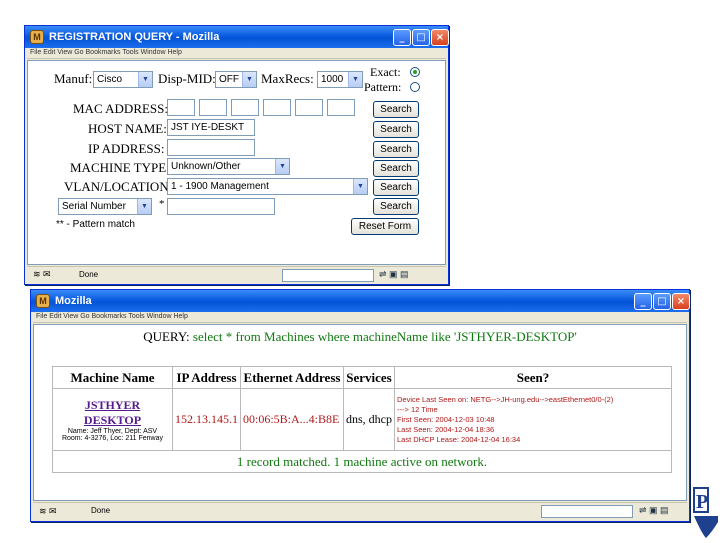 The image size is (720, 543). Describe the element at coordinates (211, 127) in the screenshot. I see `host-name-input: JST IYE-DESKT` at that location.